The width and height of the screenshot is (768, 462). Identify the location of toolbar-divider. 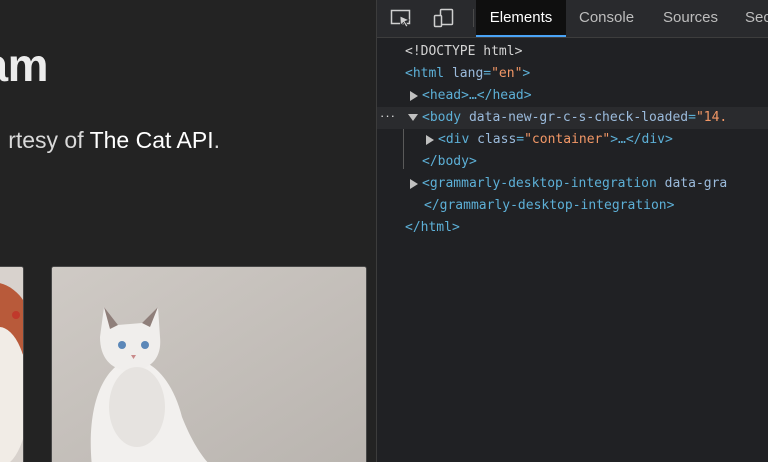
(473, 18).